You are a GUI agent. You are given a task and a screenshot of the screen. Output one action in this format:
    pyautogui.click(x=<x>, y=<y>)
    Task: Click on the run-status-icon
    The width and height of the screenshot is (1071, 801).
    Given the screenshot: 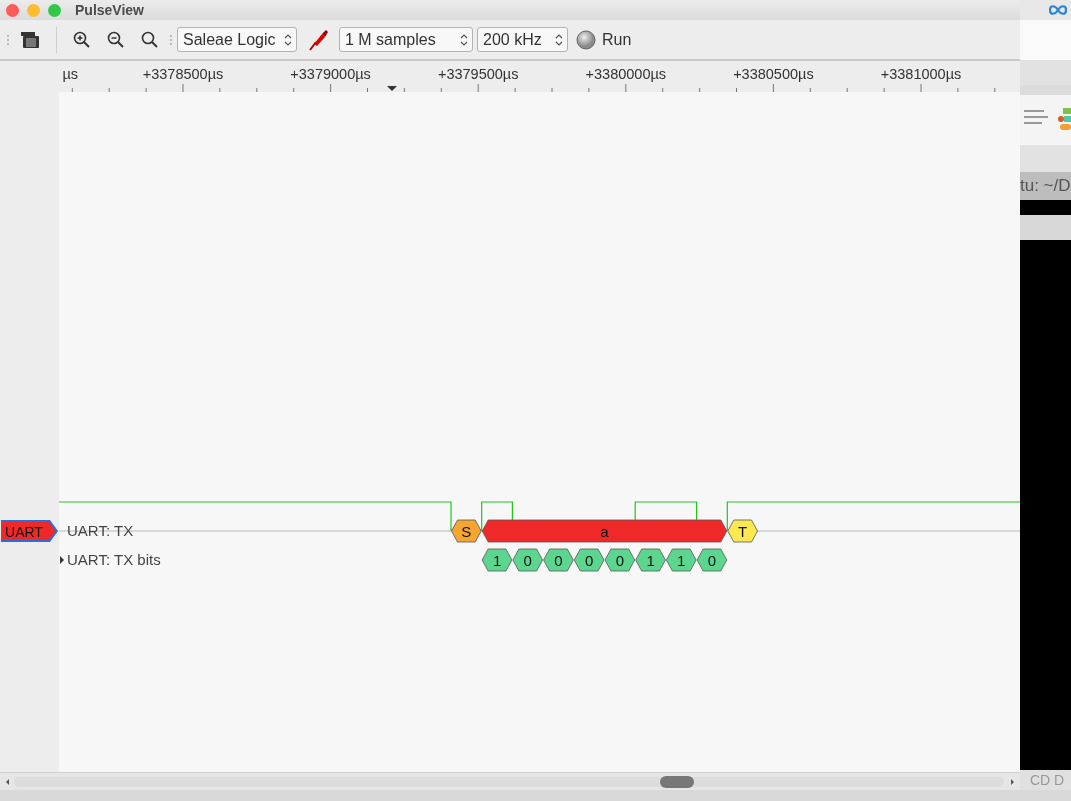 What is the action you would take?
    pyautogui.click(x=586, y=39)
    